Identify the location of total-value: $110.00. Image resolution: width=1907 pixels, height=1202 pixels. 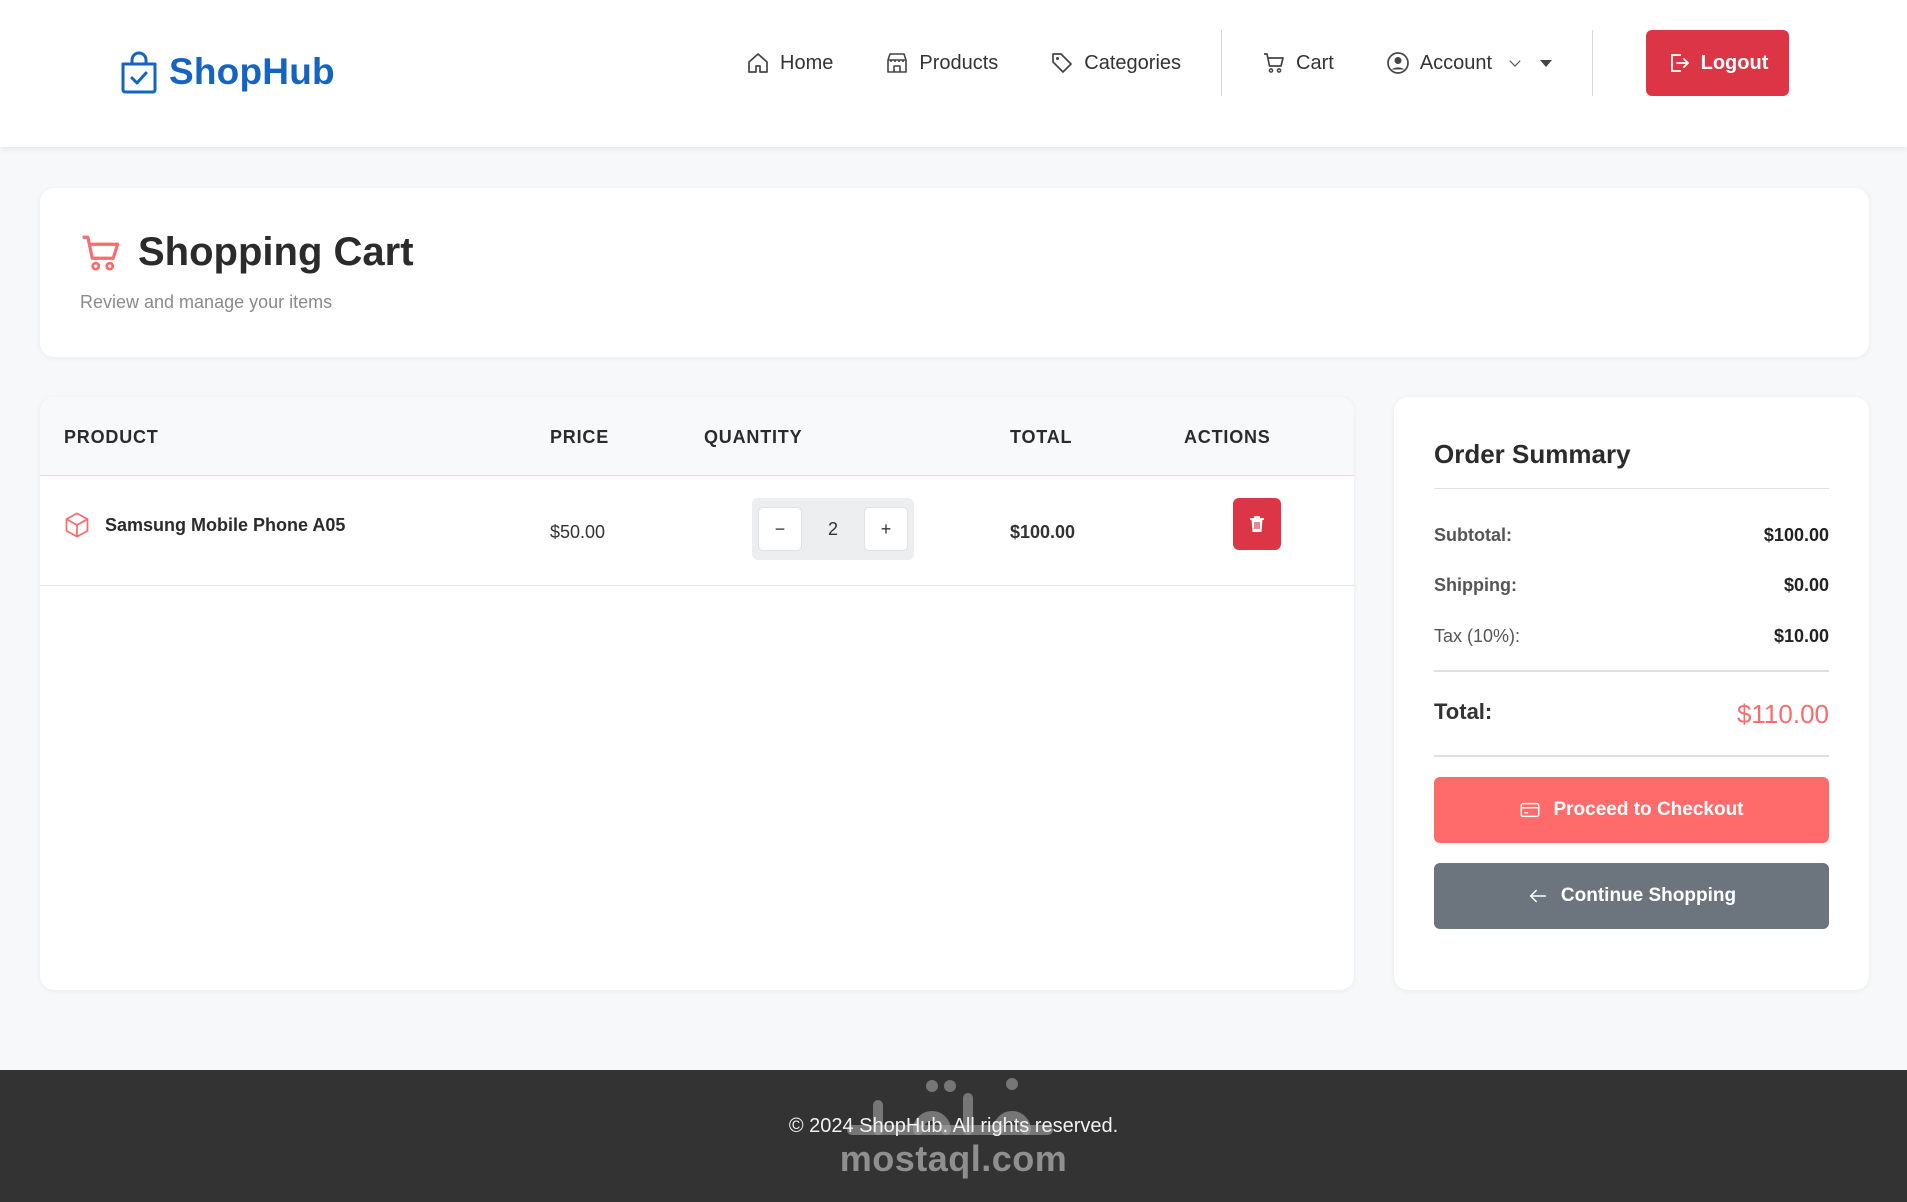
(1782, 714).